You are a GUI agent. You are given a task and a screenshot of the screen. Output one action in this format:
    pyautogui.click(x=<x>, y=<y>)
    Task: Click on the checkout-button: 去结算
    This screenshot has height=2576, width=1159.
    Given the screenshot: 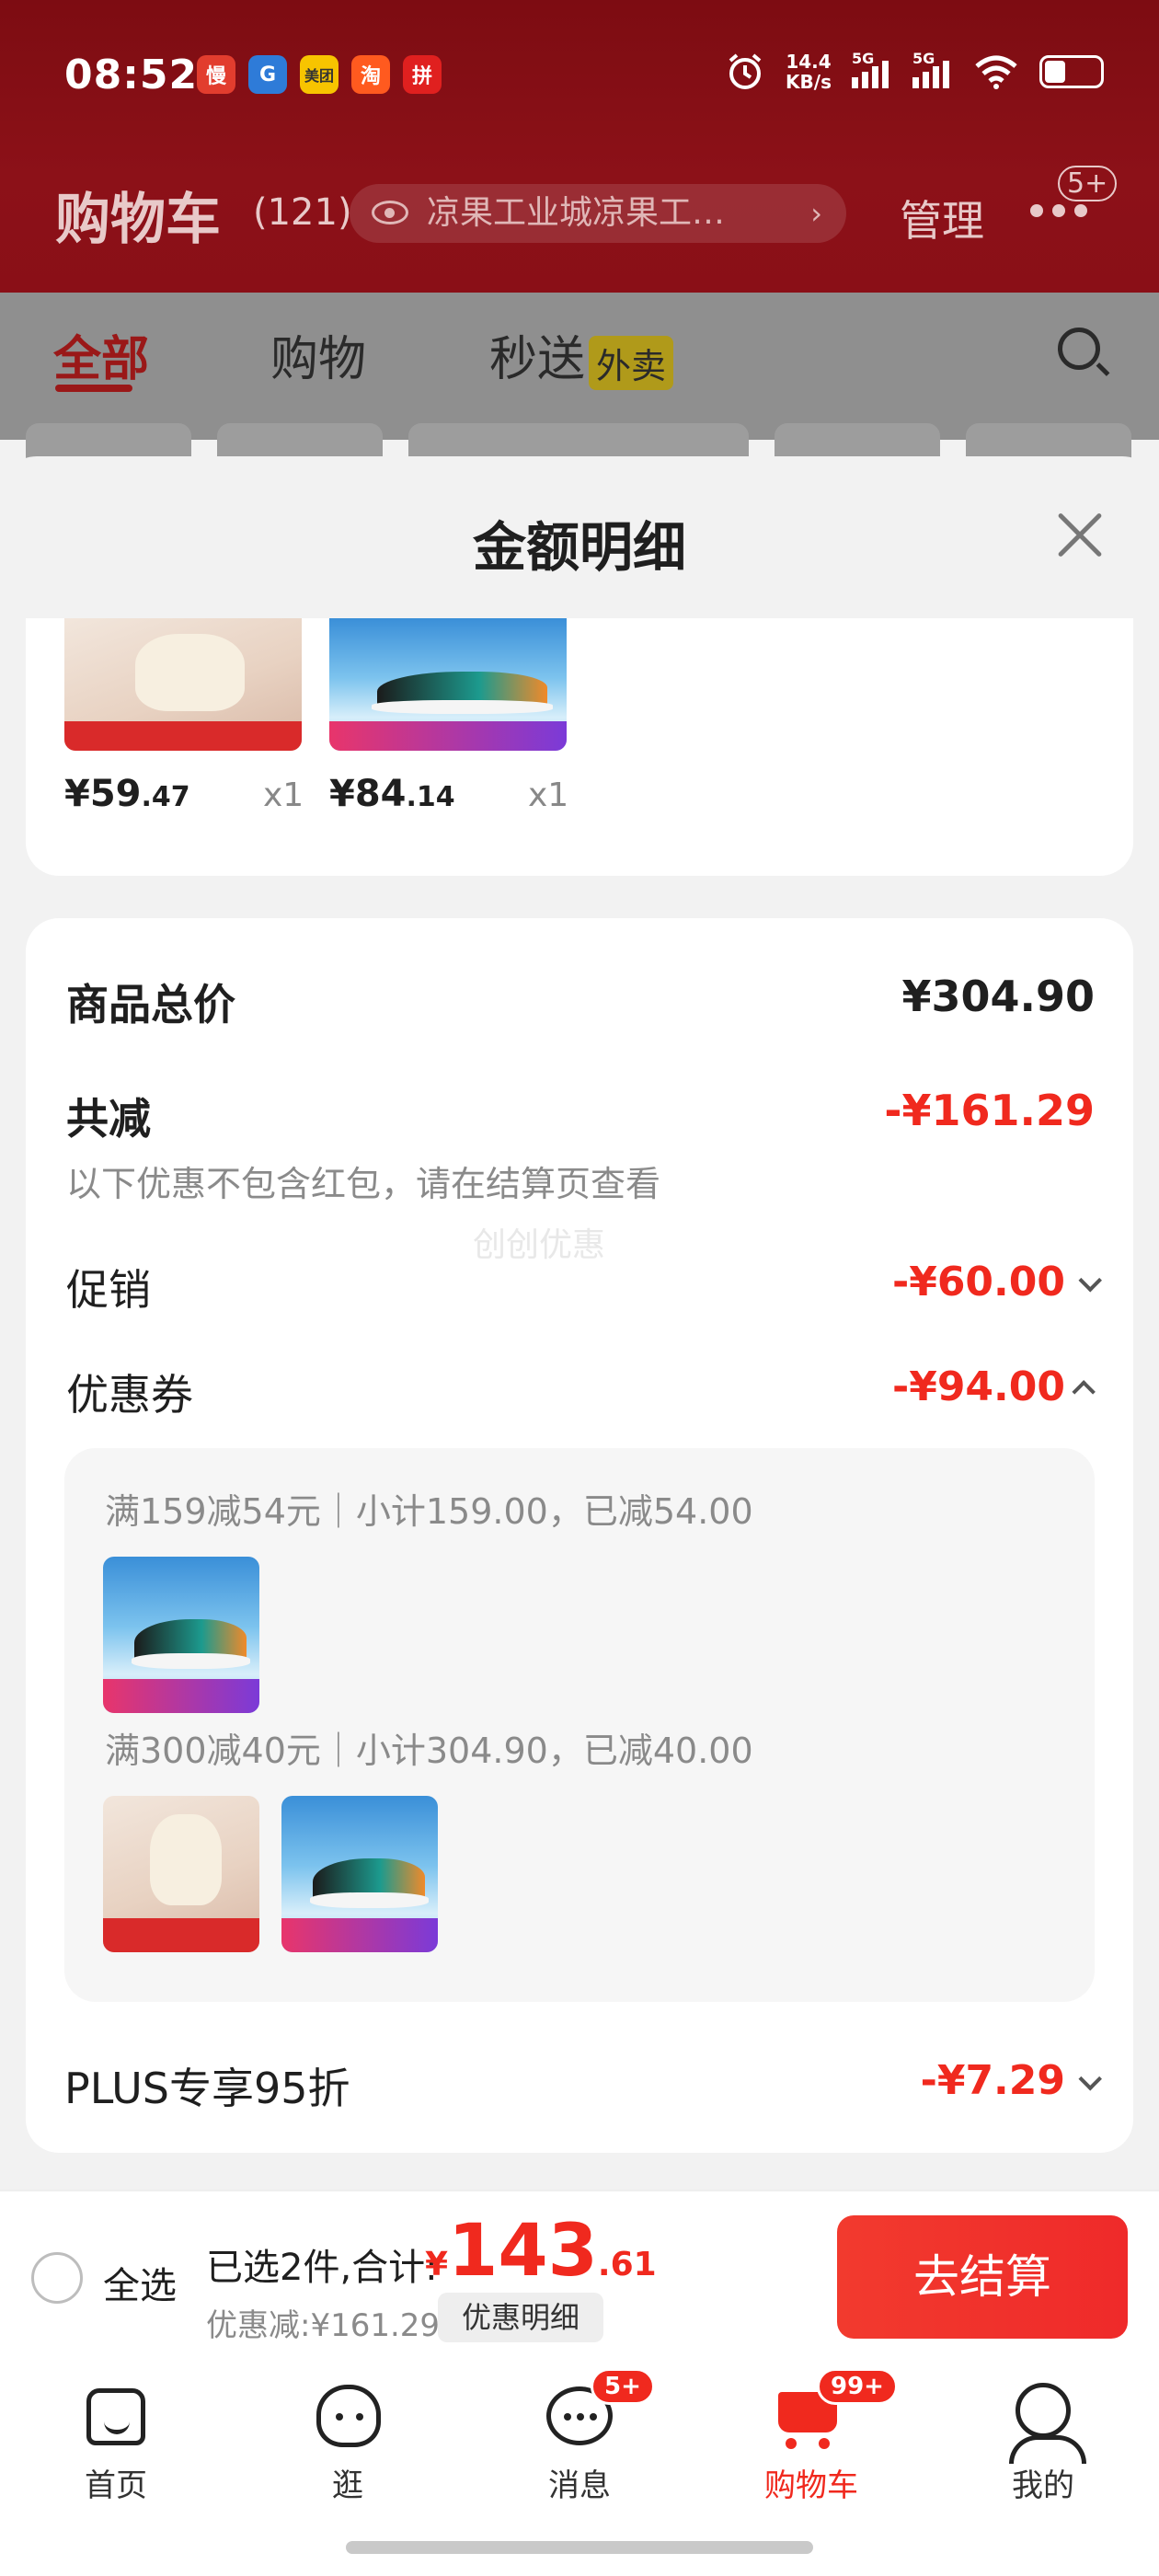 What is the action you would take?
    pyautogui.click(x=982, y=2277)
    